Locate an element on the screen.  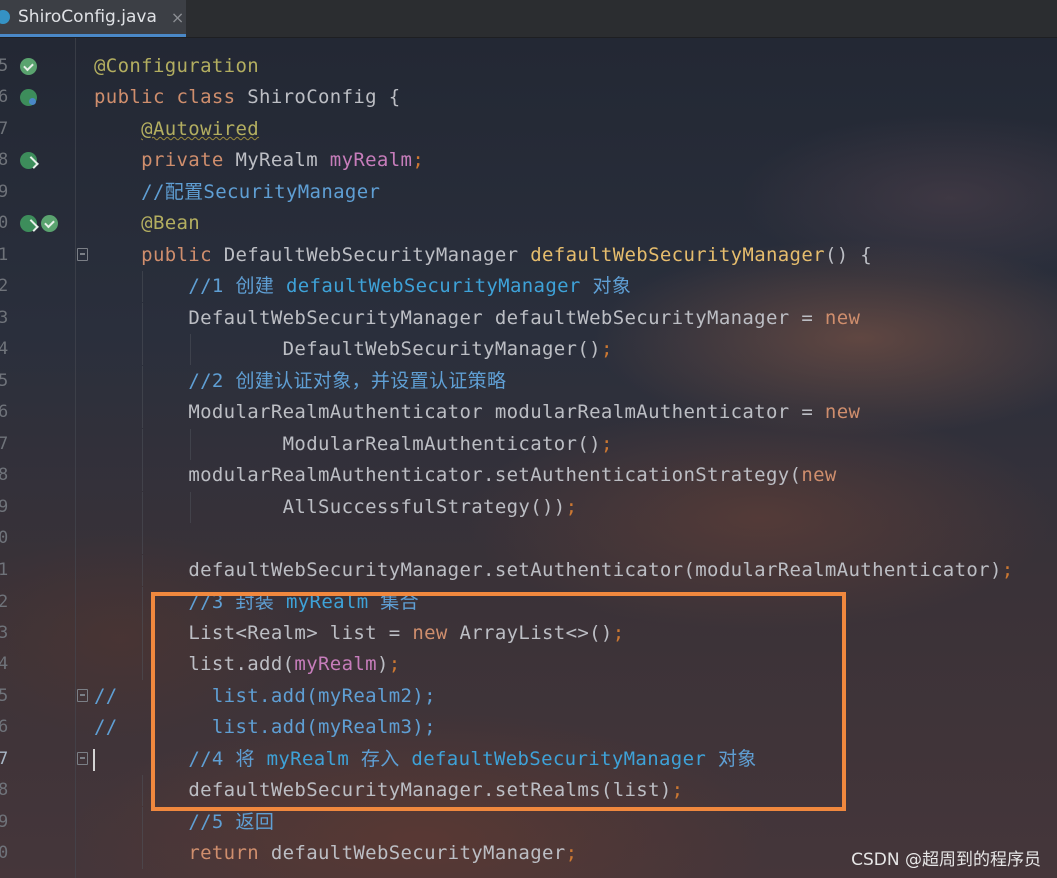
tab-shiroconfig-java: ShiroConfig.java × is located at coordinates (93, 18).